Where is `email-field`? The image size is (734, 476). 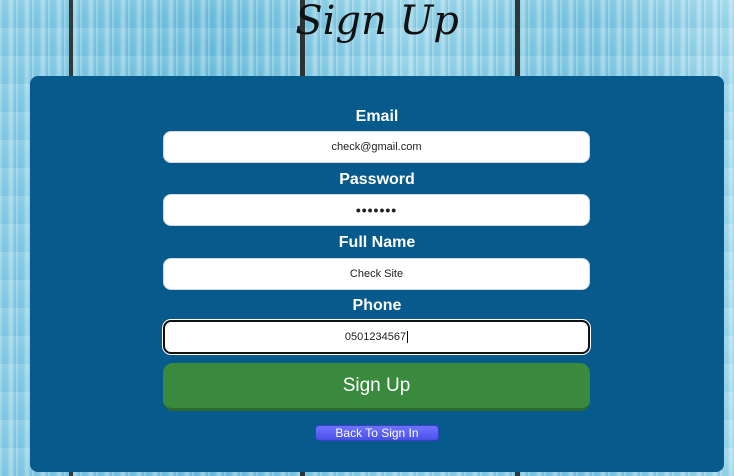 email-field is located at coordinates (376, 147).